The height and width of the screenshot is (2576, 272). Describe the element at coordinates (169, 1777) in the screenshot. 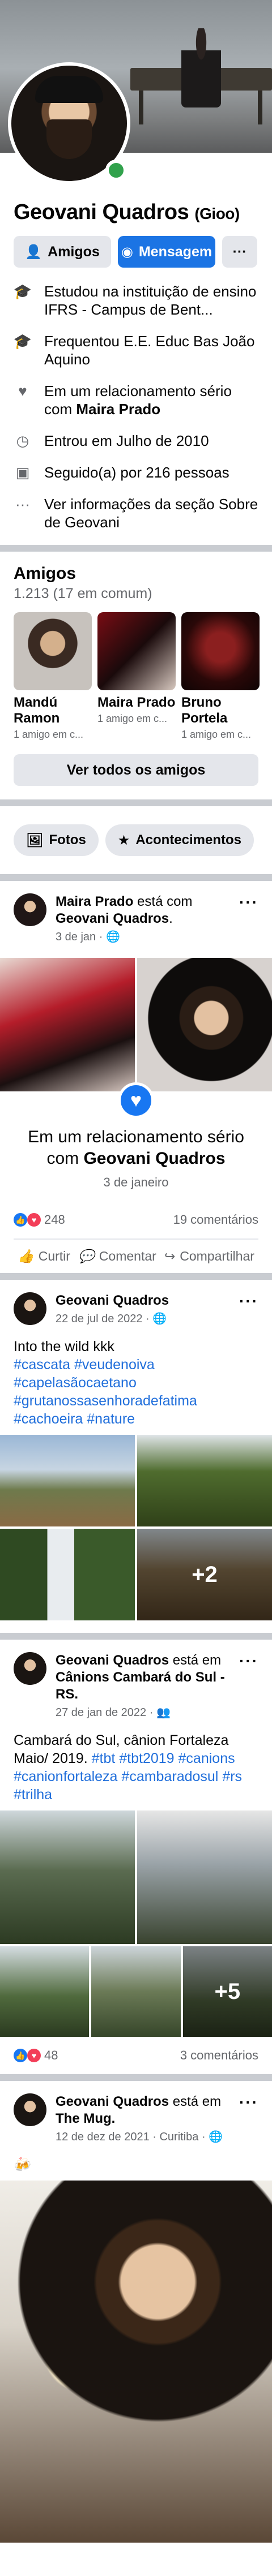

I see `hashtag: #cambaradosul` at that location.